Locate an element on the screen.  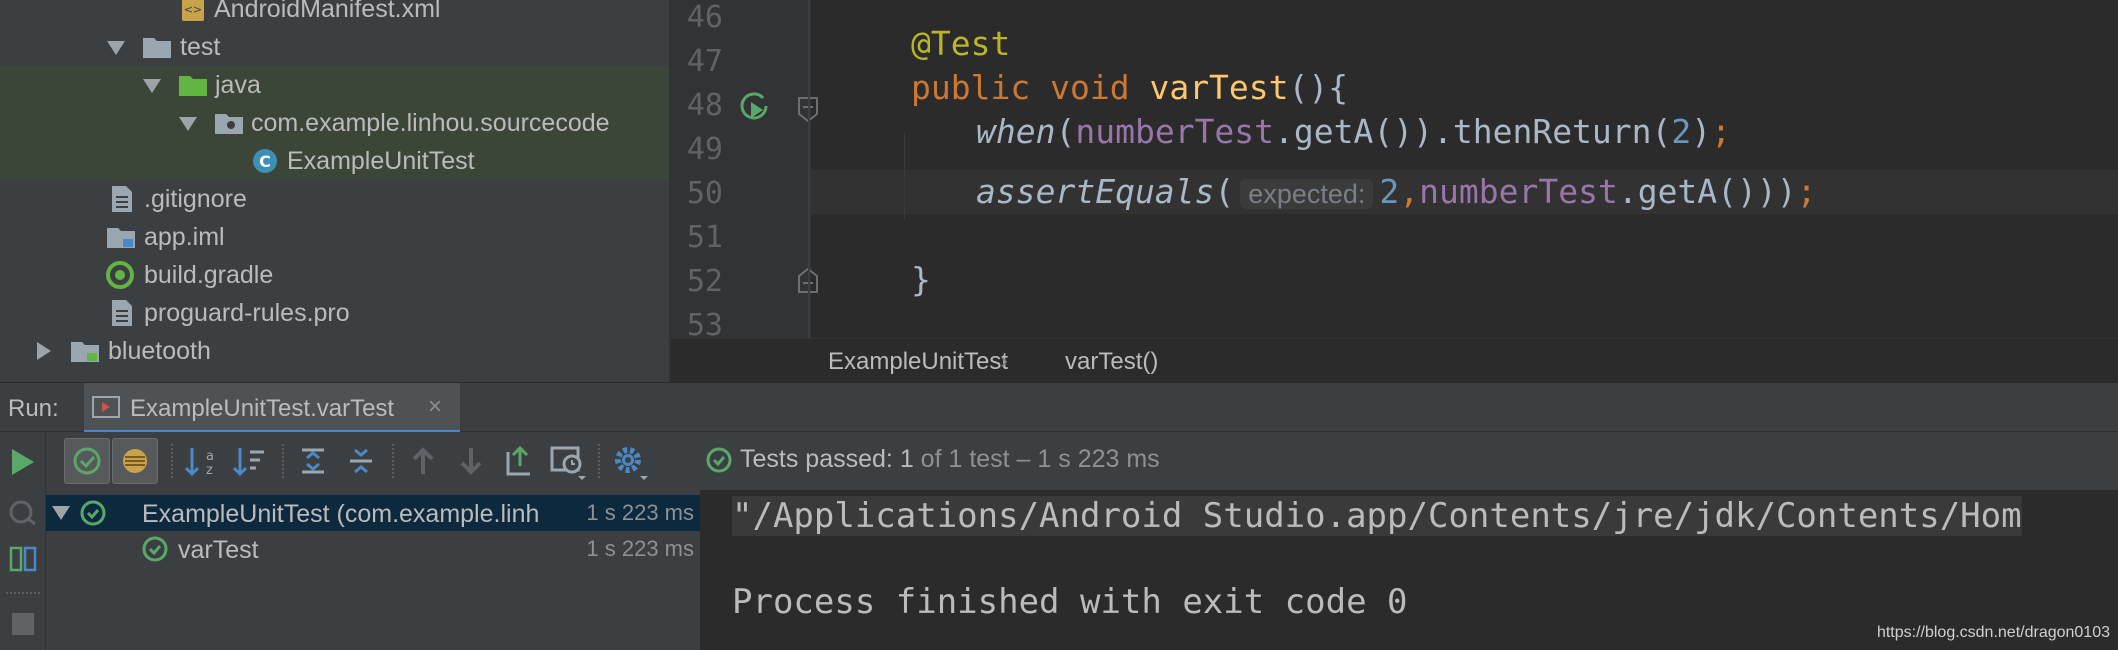
tree-item-label: .gitignore is located at coordinates (195, 198).